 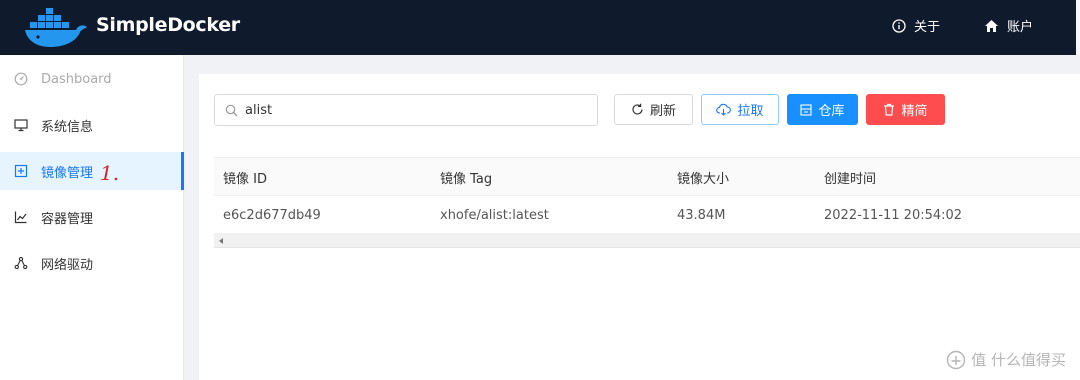 What do you see at coordinates (410, 110) in the screenshot?
I see `search-input` at bounding box center [410, 110].